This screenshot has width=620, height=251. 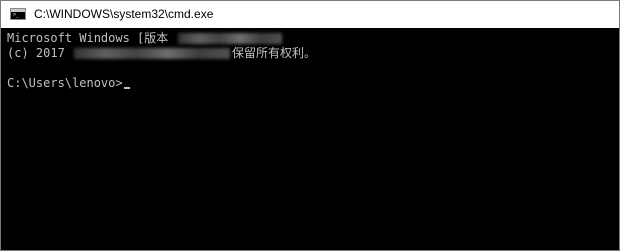 What do you see at coordinates (124, 14) in the screenshot?
I see `window-title: C:\WINDOWS\system32\cmd.exe` at bounding box center [124, 14].